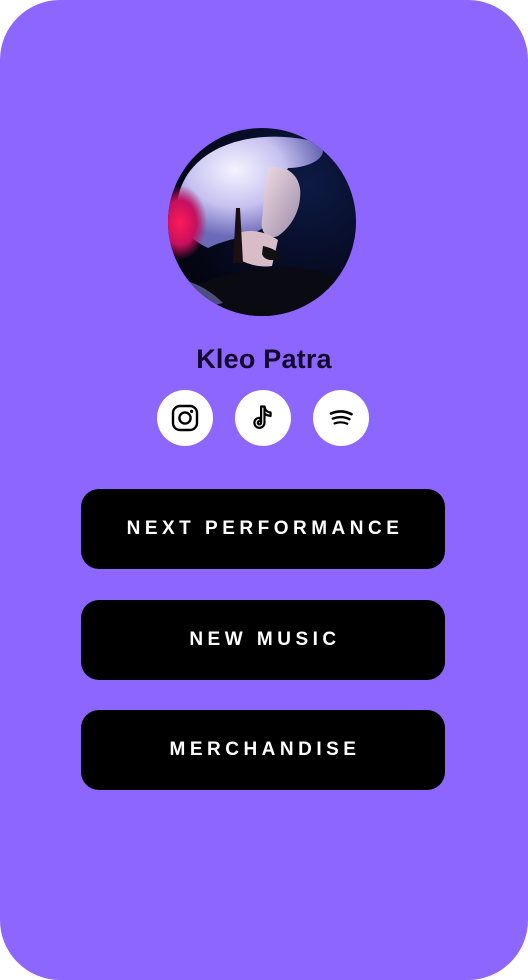  I want to click on social-links, so click(264, 418).